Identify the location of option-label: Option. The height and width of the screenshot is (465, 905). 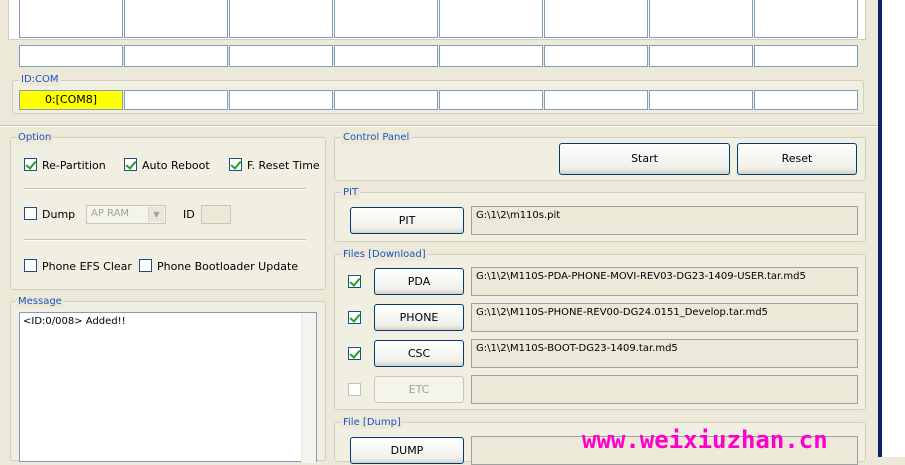
(35, 138).